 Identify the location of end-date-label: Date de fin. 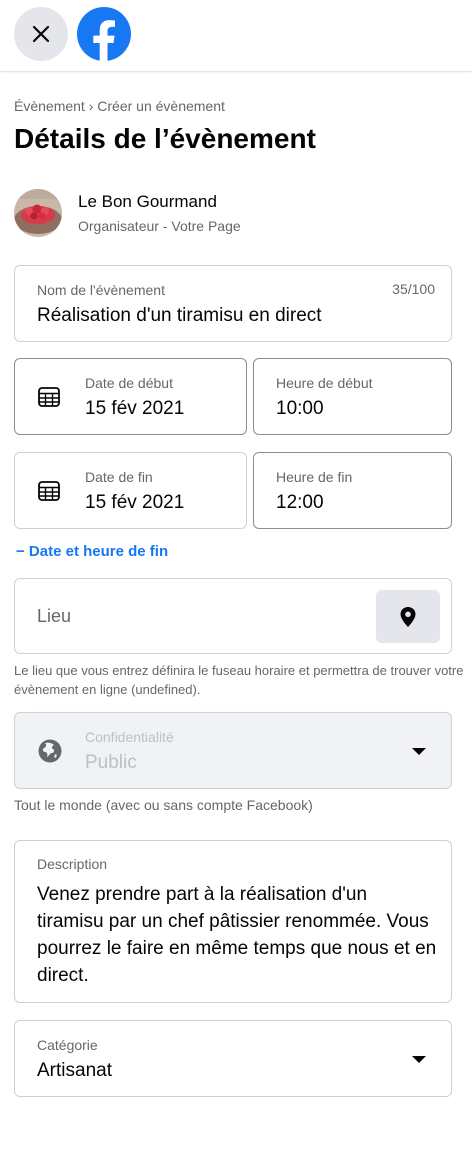
(119, 477).